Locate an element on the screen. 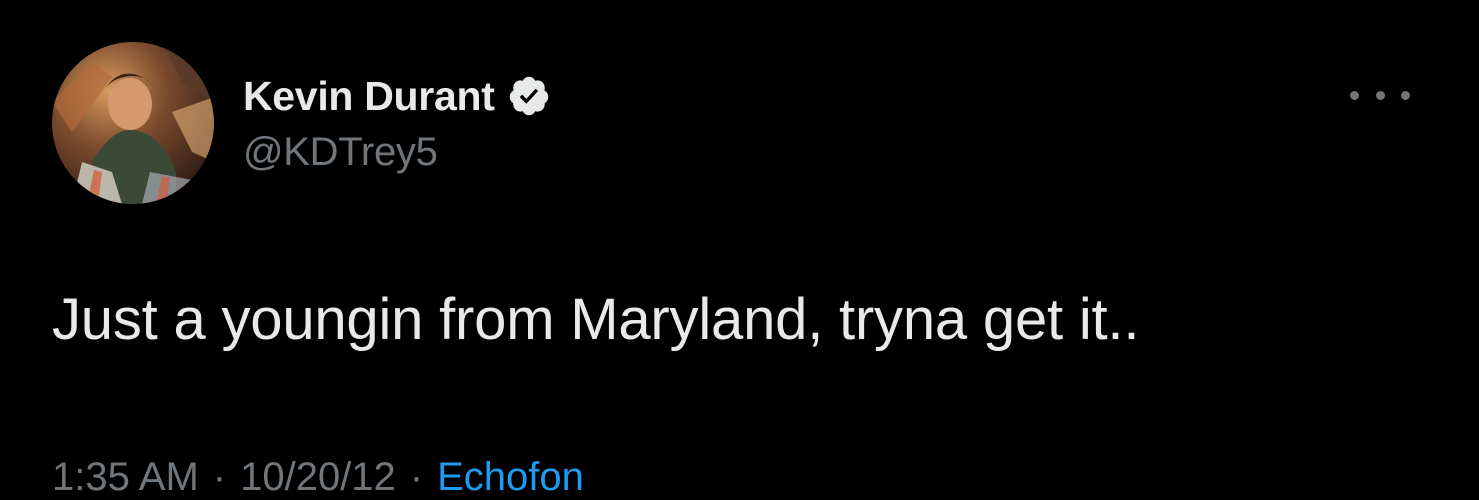 The width and height of the screenshot is (1479, 500). tweet-meta: 1:35 AM · 10/20/12 · Echofon is located at coordinates (318, 477).